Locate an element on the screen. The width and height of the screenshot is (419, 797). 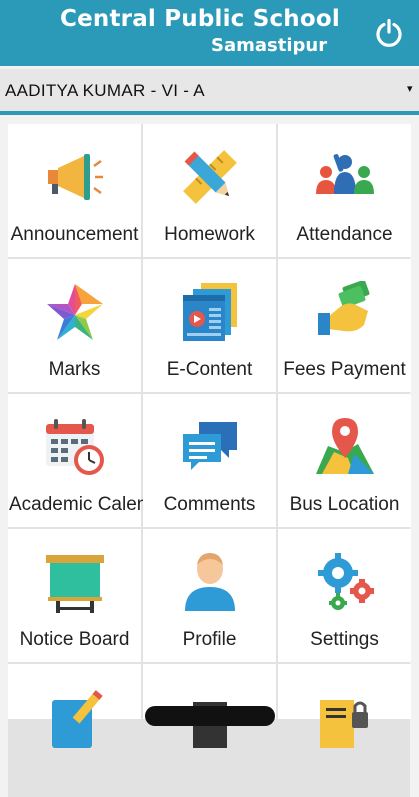
megaphone-icon is located at coordinates (75, 177).